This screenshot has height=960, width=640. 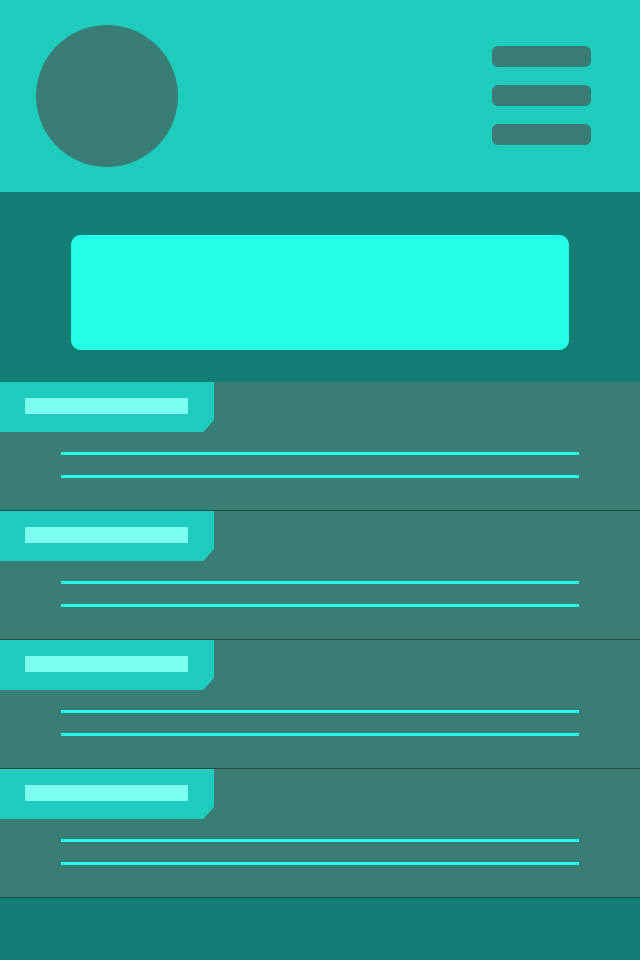 I want to click on menu-button, so click(x=542, y=96).